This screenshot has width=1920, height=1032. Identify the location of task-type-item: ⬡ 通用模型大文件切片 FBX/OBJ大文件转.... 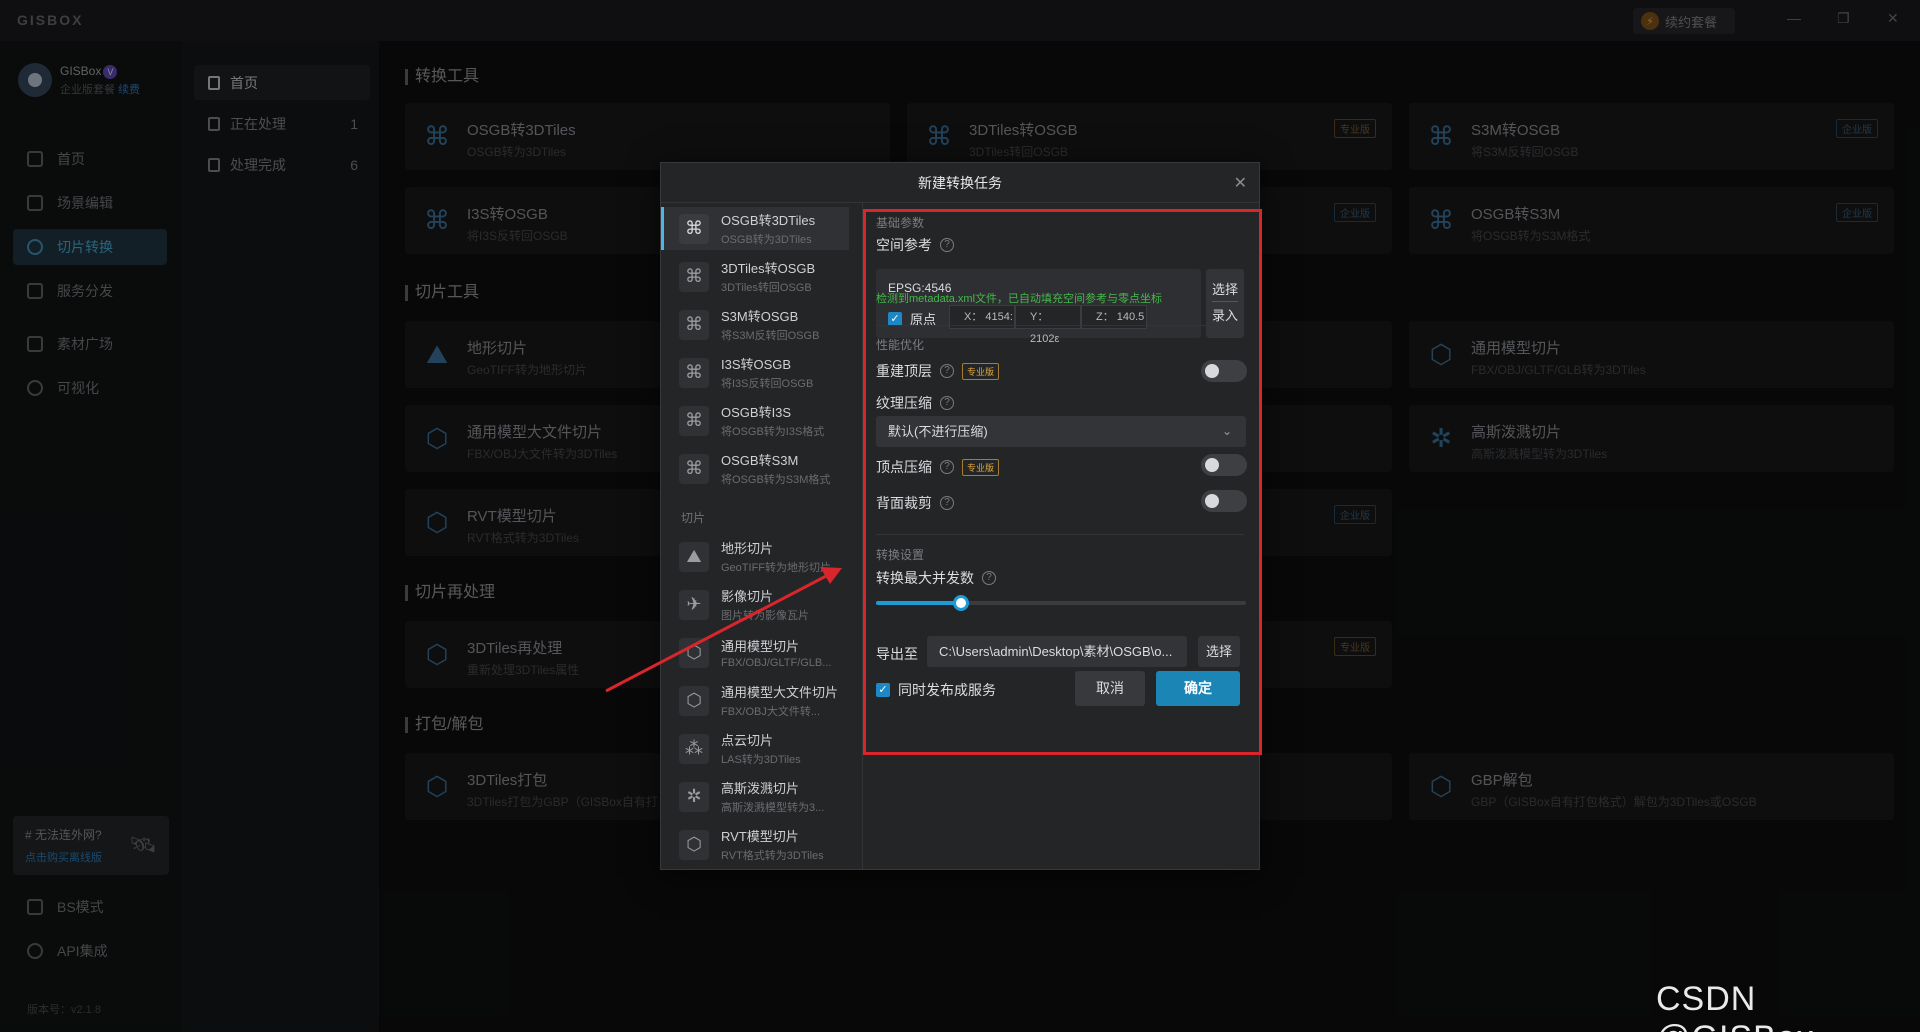
(761, 700).